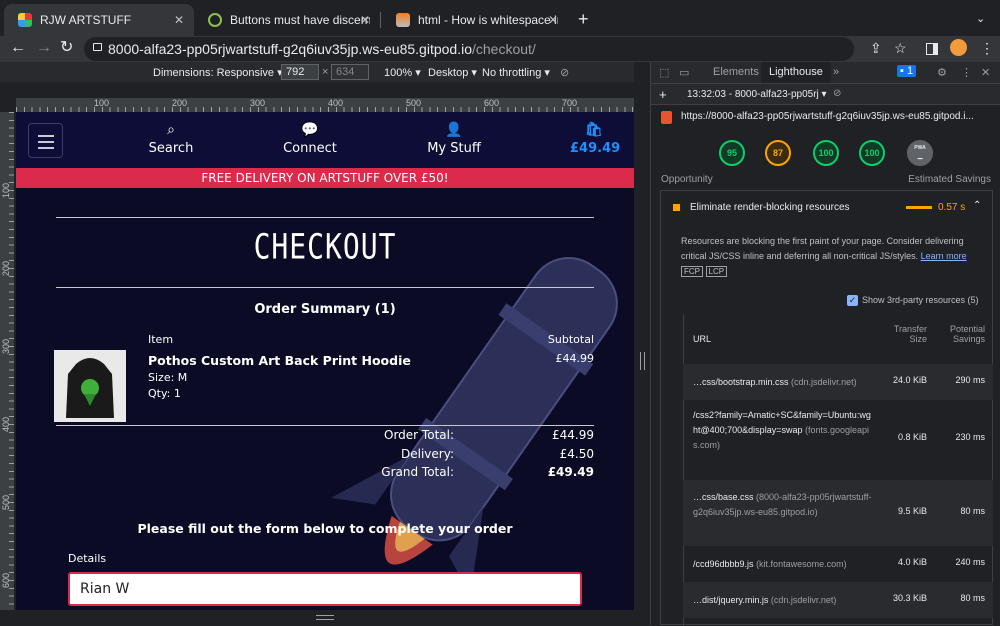  What do you see at coordinates (564, 72) in the screenshot?
I see `rotate-icon: ⊘` at bounding box center [564, 72].